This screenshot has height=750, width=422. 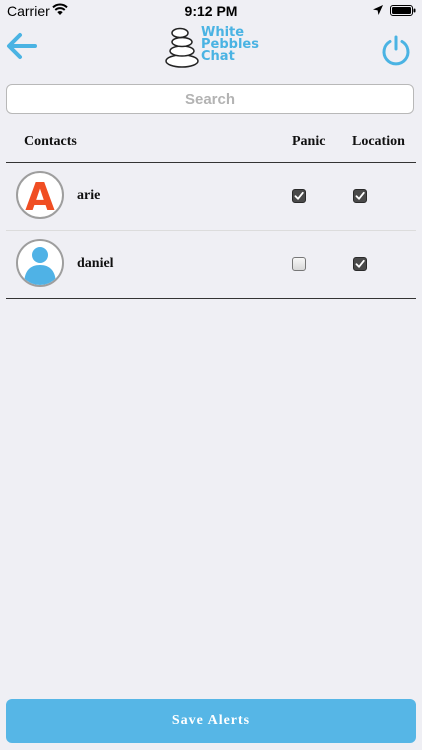 What do you see at coordinates (378, 141) in the screenshot?
I see `column-header-location: Location` at bounding box center [378, 141].